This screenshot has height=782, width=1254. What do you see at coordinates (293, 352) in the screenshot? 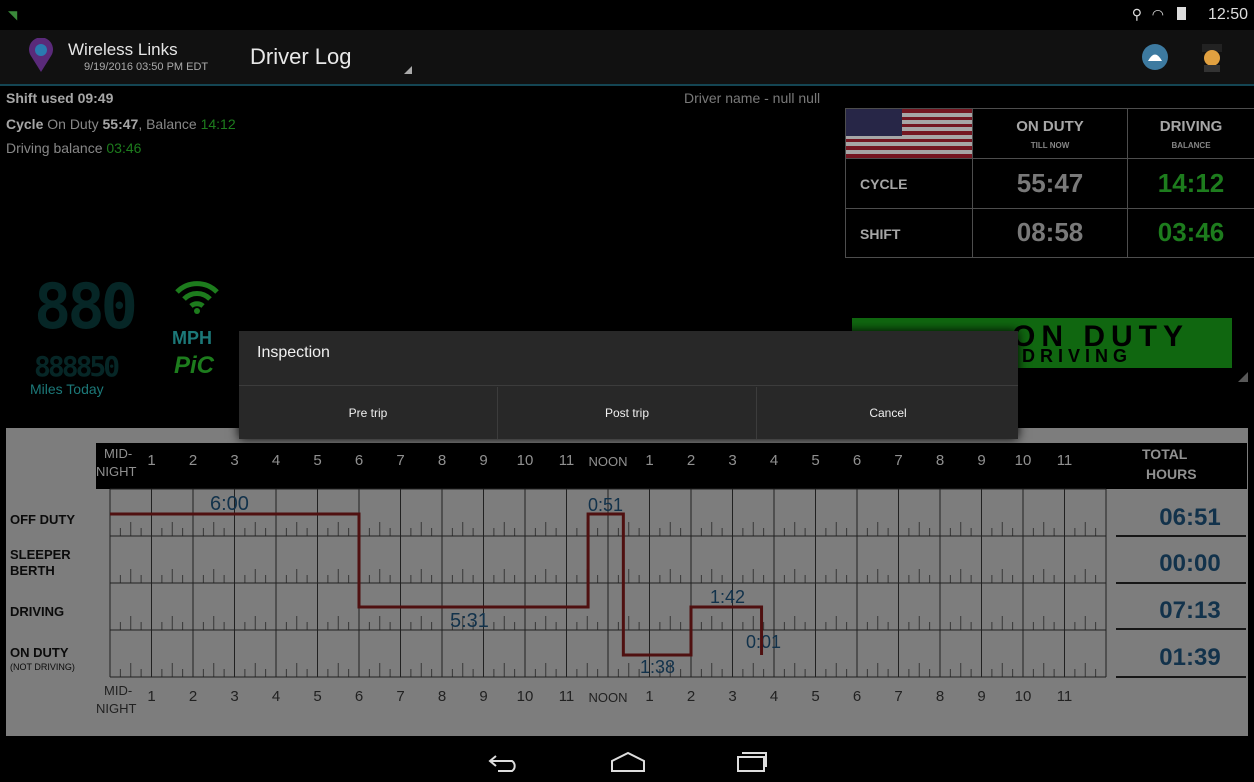
I see `dialog-title: Inspection` at bounding box center [293, 352].